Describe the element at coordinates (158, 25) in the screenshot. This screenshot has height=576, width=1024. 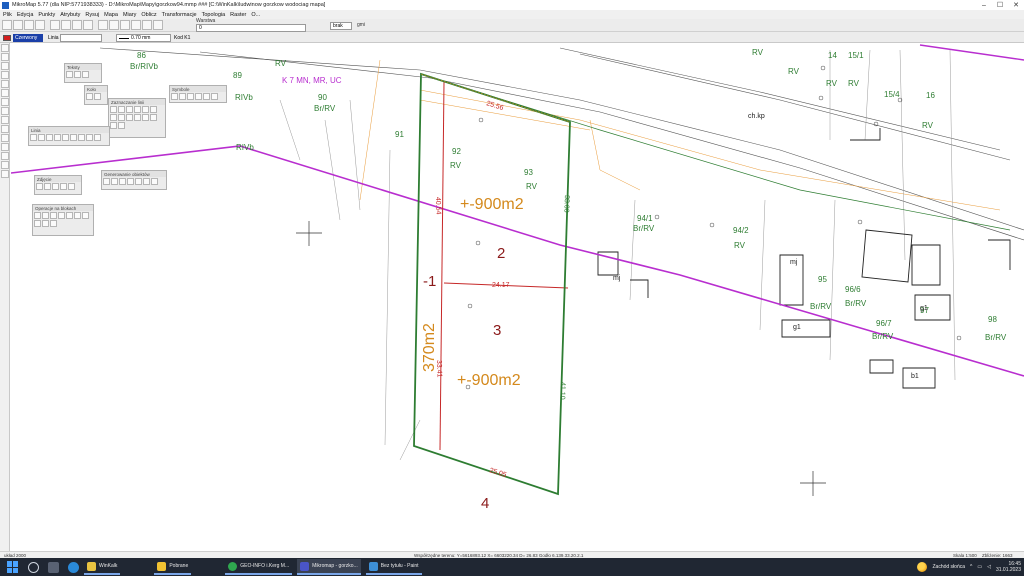
I see `grid-icon` at that location.